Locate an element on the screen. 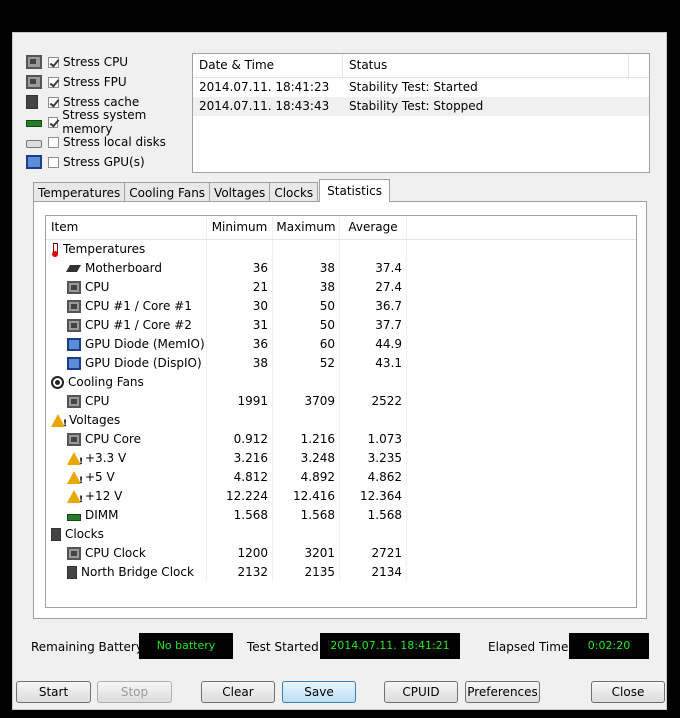  log-col-status: Status is located at coordinates (486, 65).